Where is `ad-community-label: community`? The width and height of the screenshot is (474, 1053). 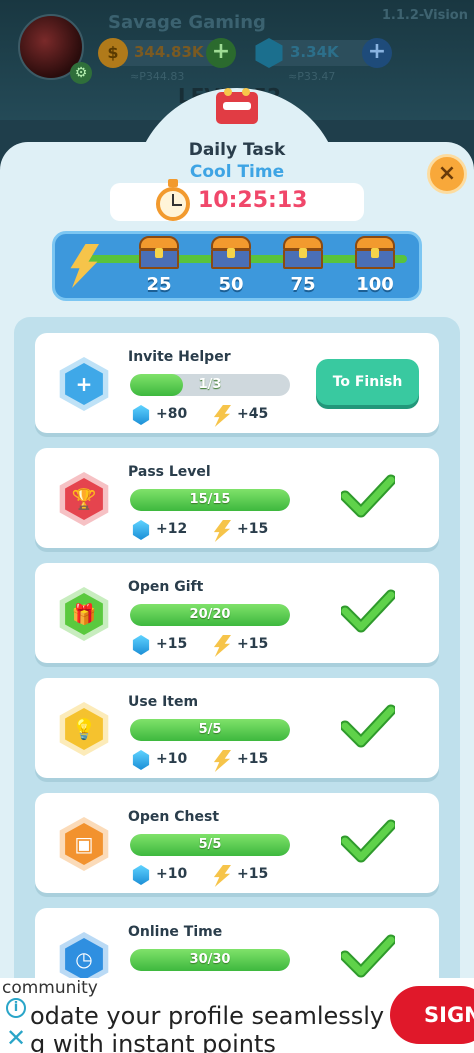 ad-community-label: community is located at coordinates (50, 988).